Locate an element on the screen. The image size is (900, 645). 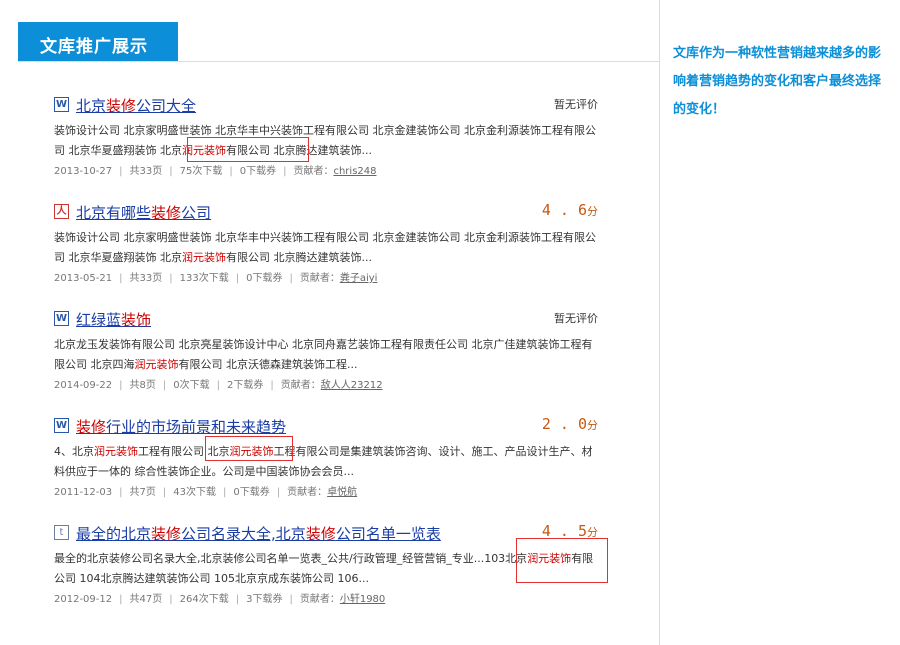
text-segment: 公司名录大全,北京 is located at coordinates (243, 534).